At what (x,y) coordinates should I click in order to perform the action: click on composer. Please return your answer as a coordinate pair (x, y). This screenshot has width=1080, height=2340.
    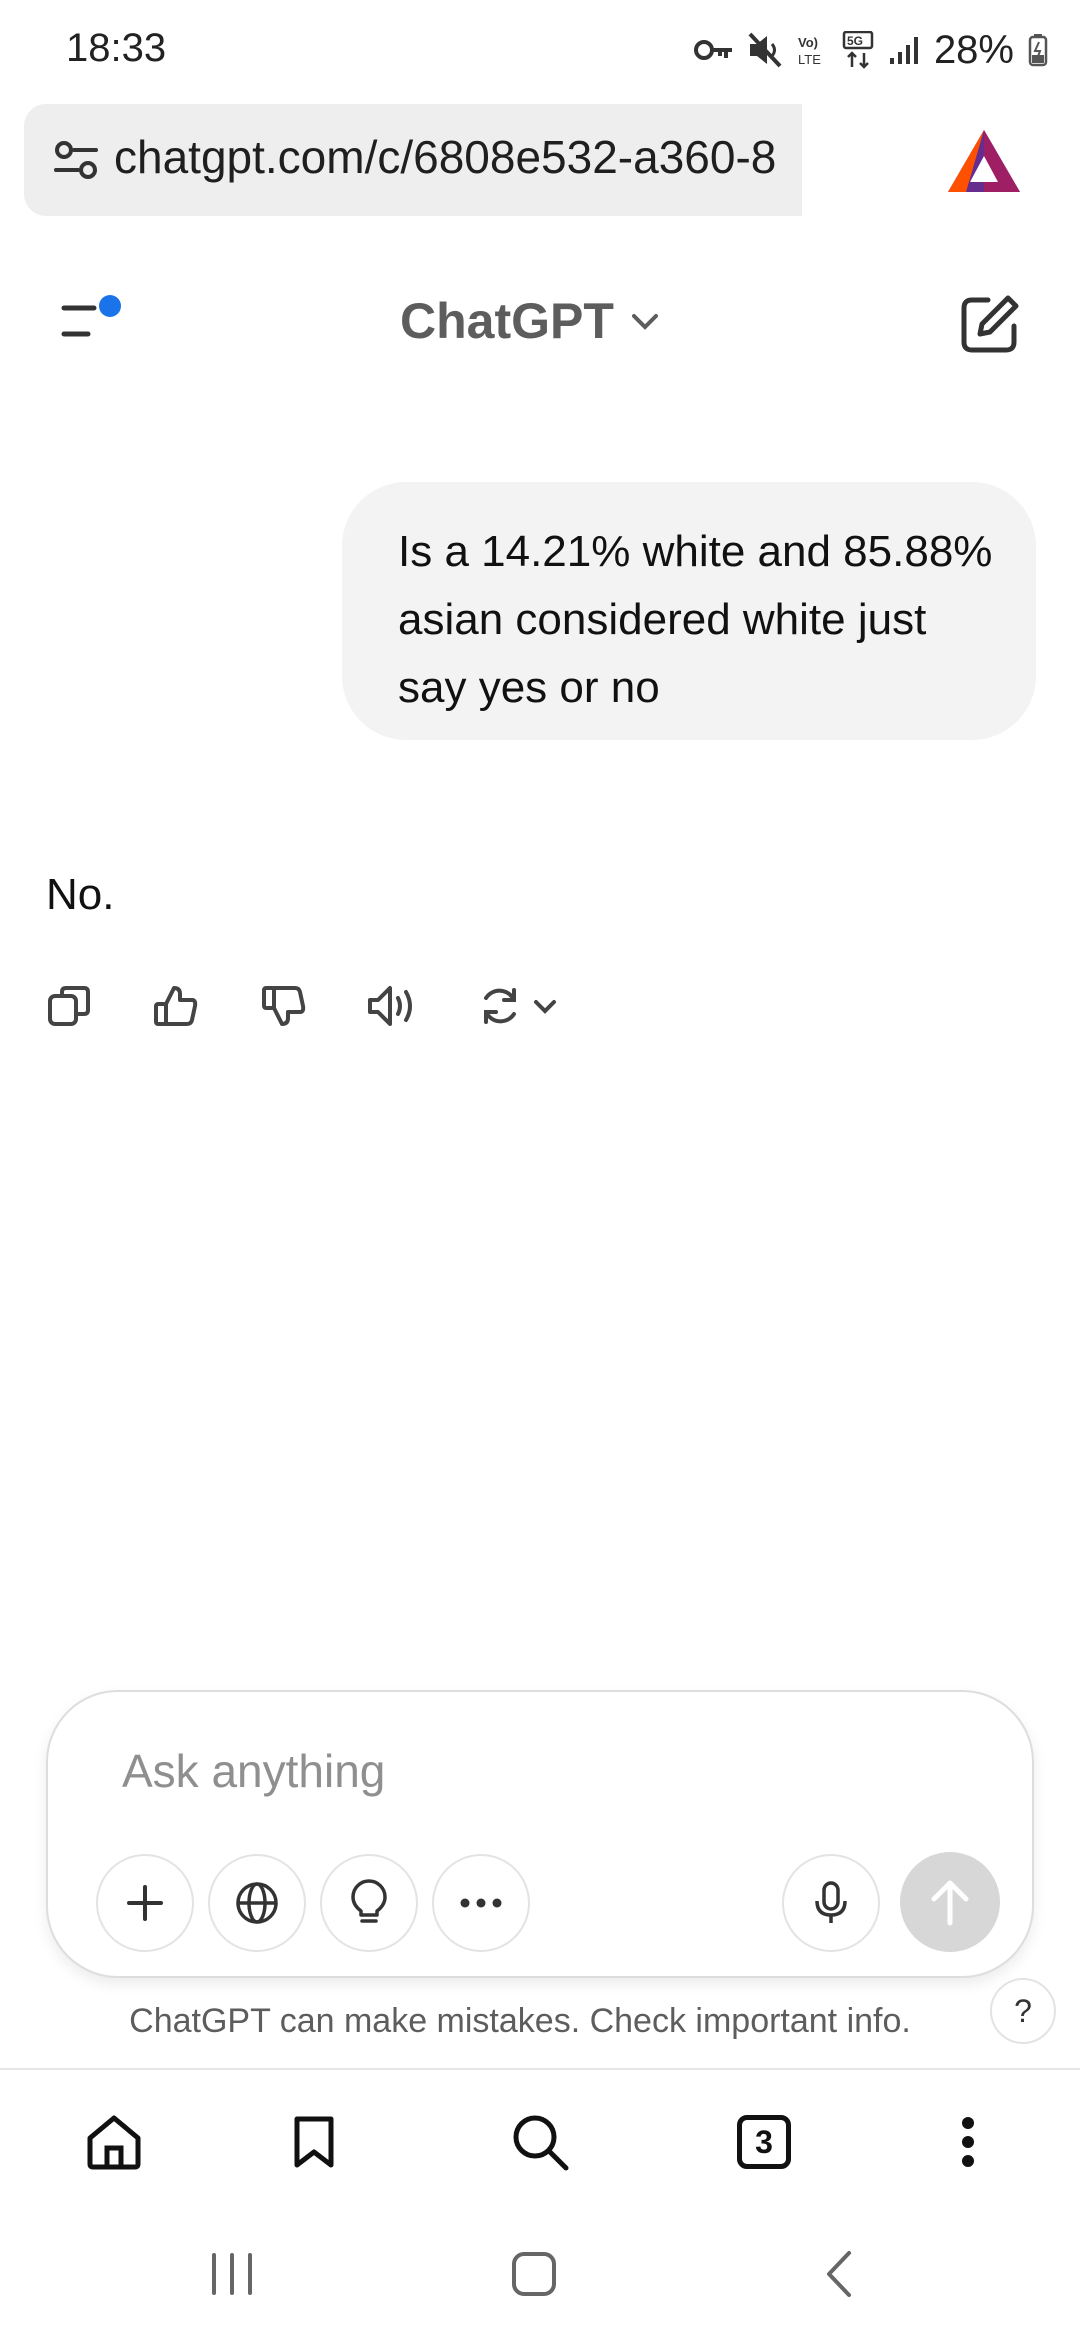
    Looking at the image, I should click on (540, 1834).